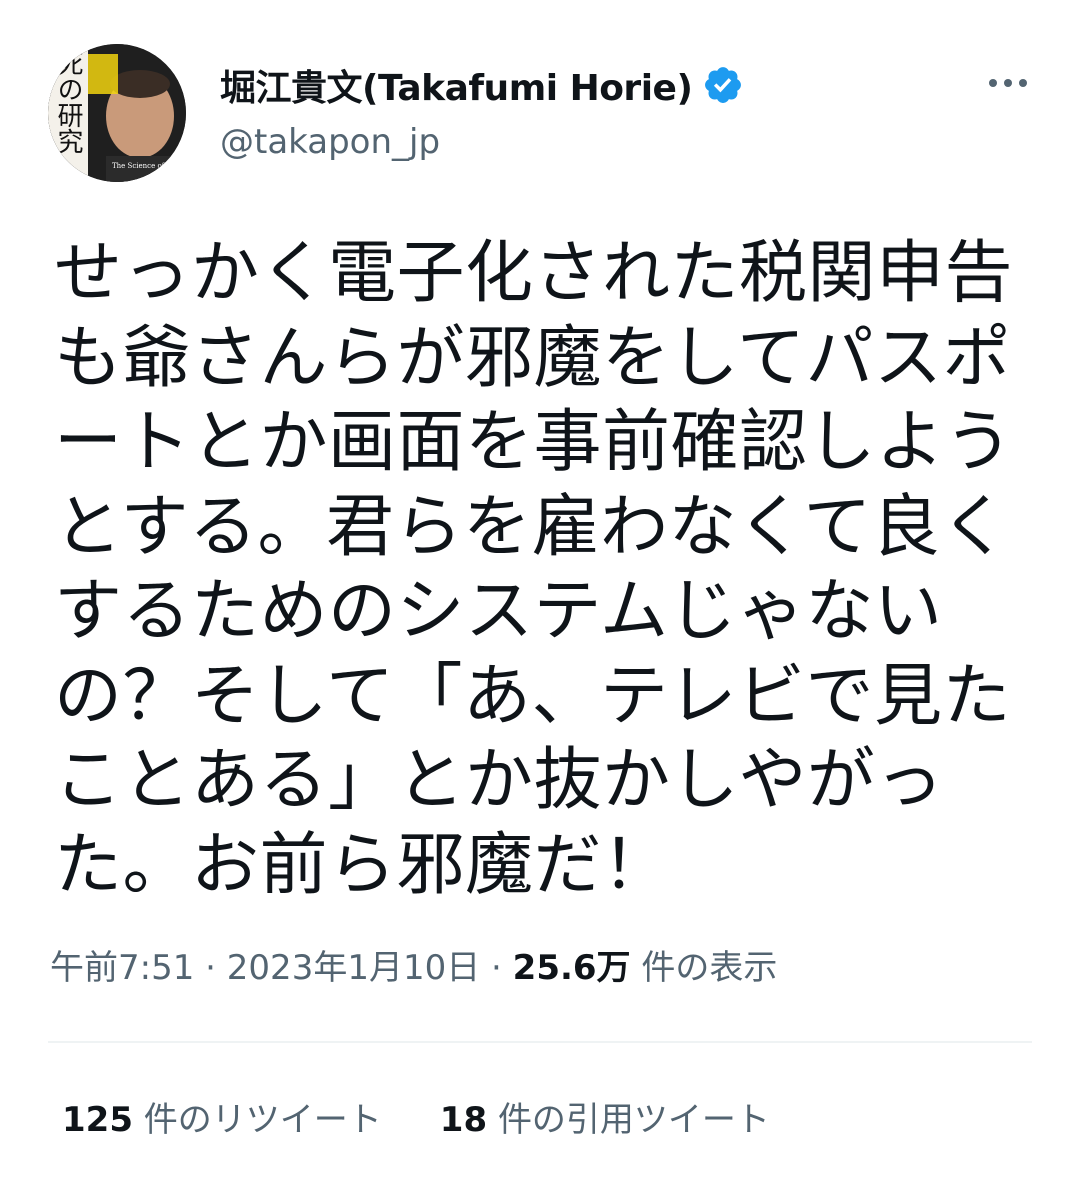 Image resolution: width=1080 pixels, height=1177 pixels. I want to click on quotes-stat: 18 件の引用ツイート, so click(605, 1116).